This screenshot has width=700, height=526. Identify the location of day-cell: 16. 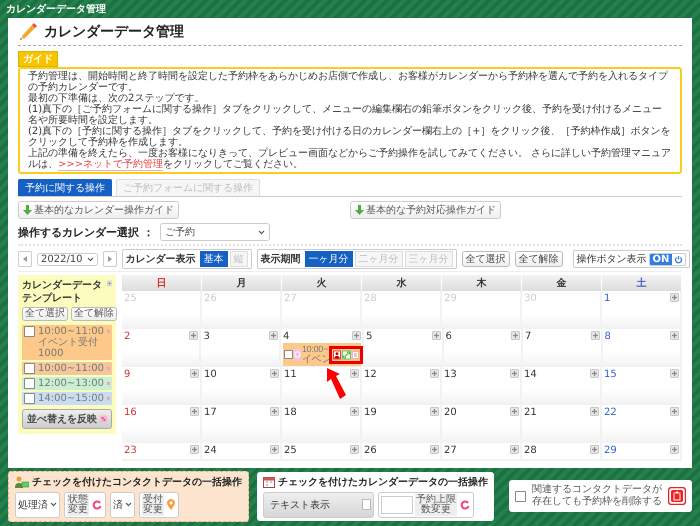
(162, 424).